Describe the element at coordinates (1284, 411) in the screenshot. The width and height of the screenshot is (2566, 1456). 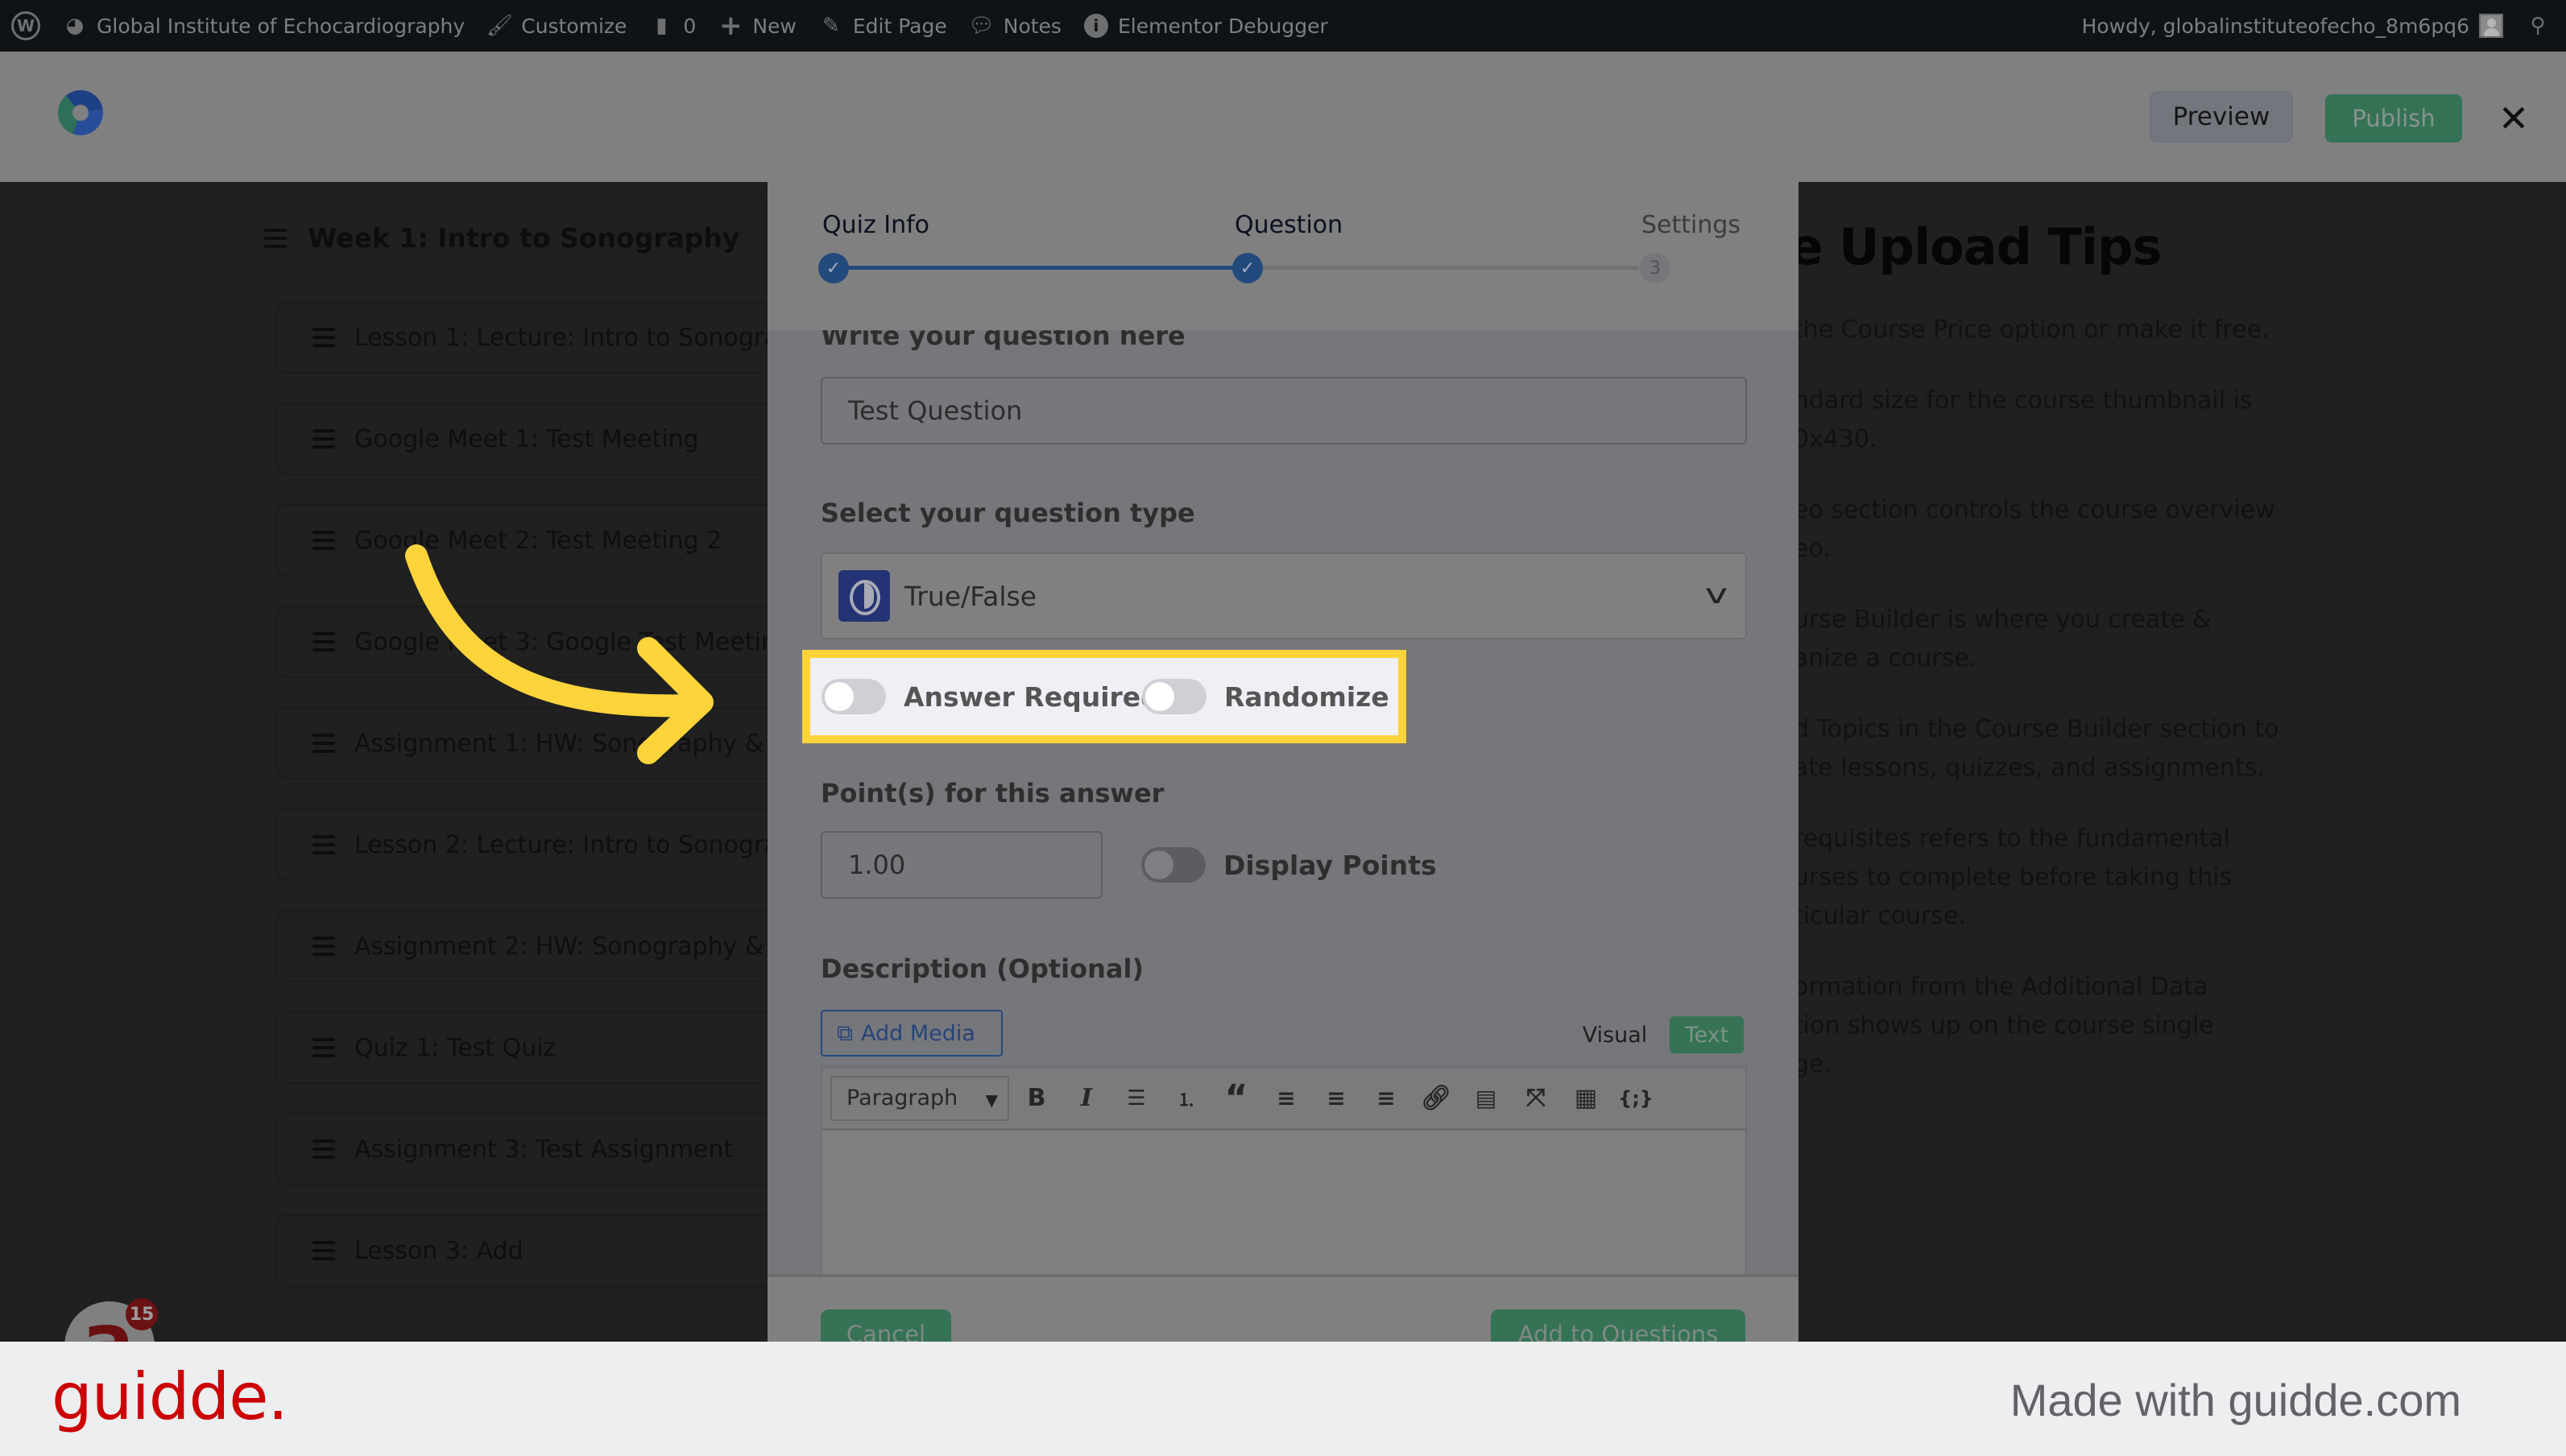
I see `question-input: Test Question` at that location.